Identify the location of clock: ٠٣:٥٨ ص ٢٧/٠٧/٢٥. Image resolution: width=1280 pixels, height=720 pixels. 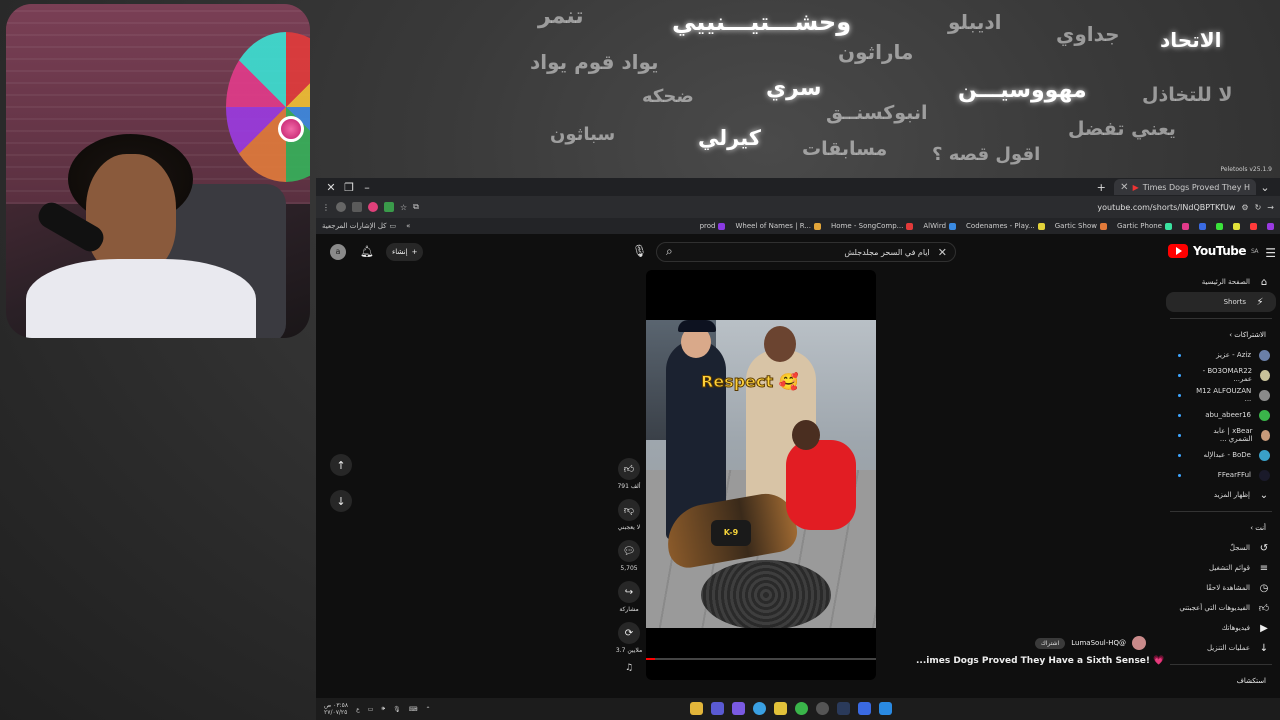
(336, 709).